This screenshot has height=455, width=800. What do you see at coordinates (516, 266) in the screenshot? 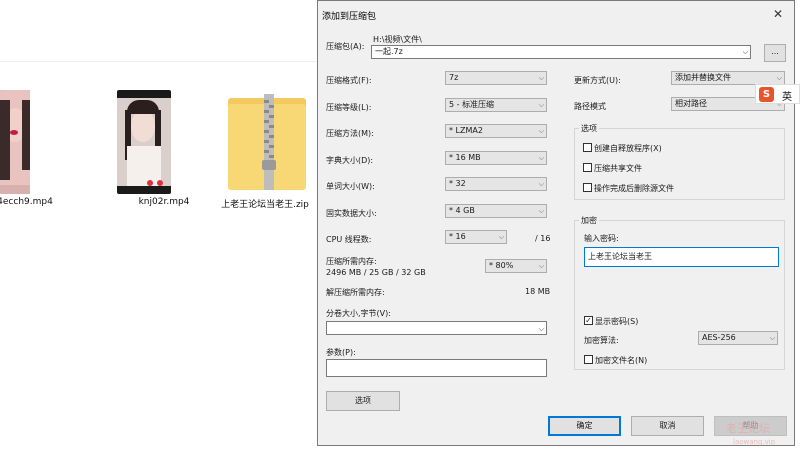
I see `mem-percent-select: * 80% ⌵` at bounding box center [516, 266].